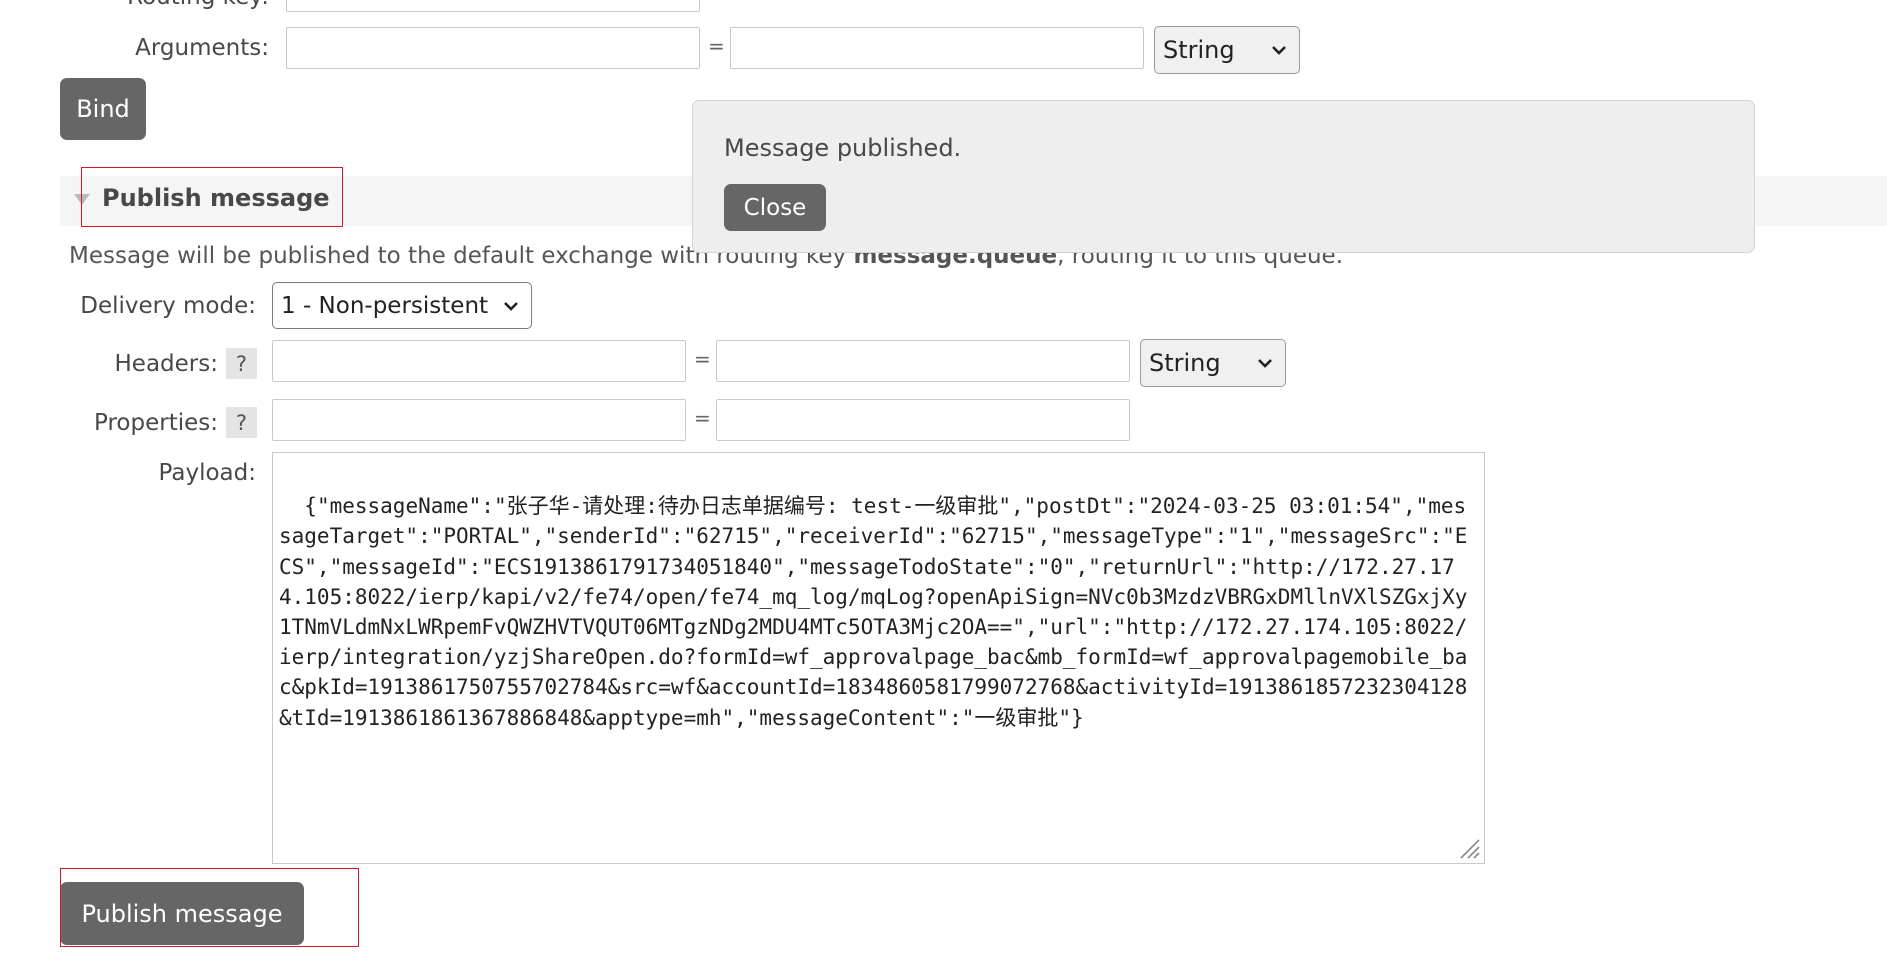 This screenshot has width=1887, height=973. What do you see at coordinates (202, 48) in the screenshot?
I see `arguments-label: Arguments:` at bounding box center [202, 48].